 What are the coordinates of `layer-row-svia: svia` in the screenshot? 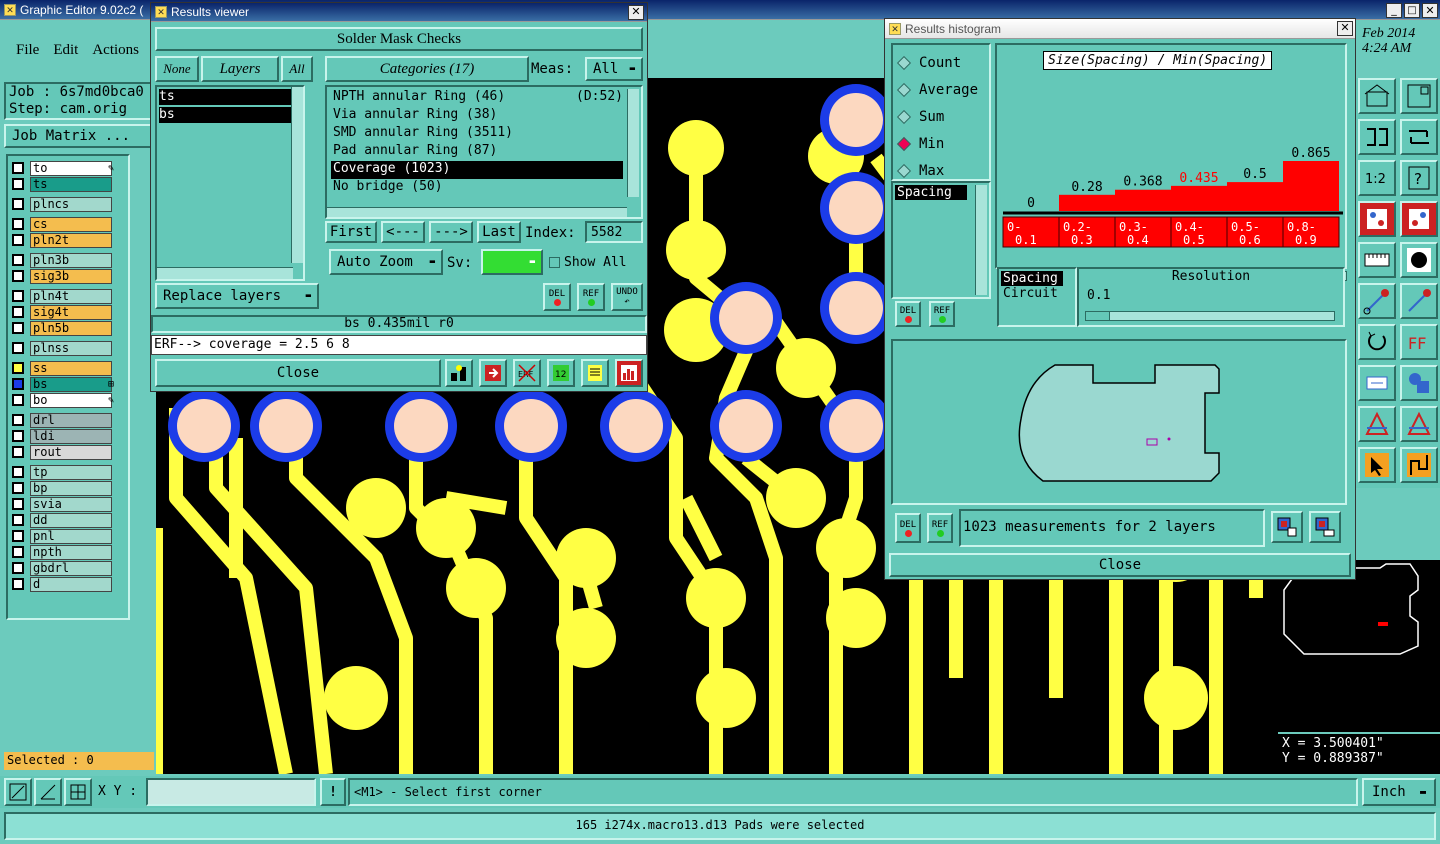 It's located at (70, 504).